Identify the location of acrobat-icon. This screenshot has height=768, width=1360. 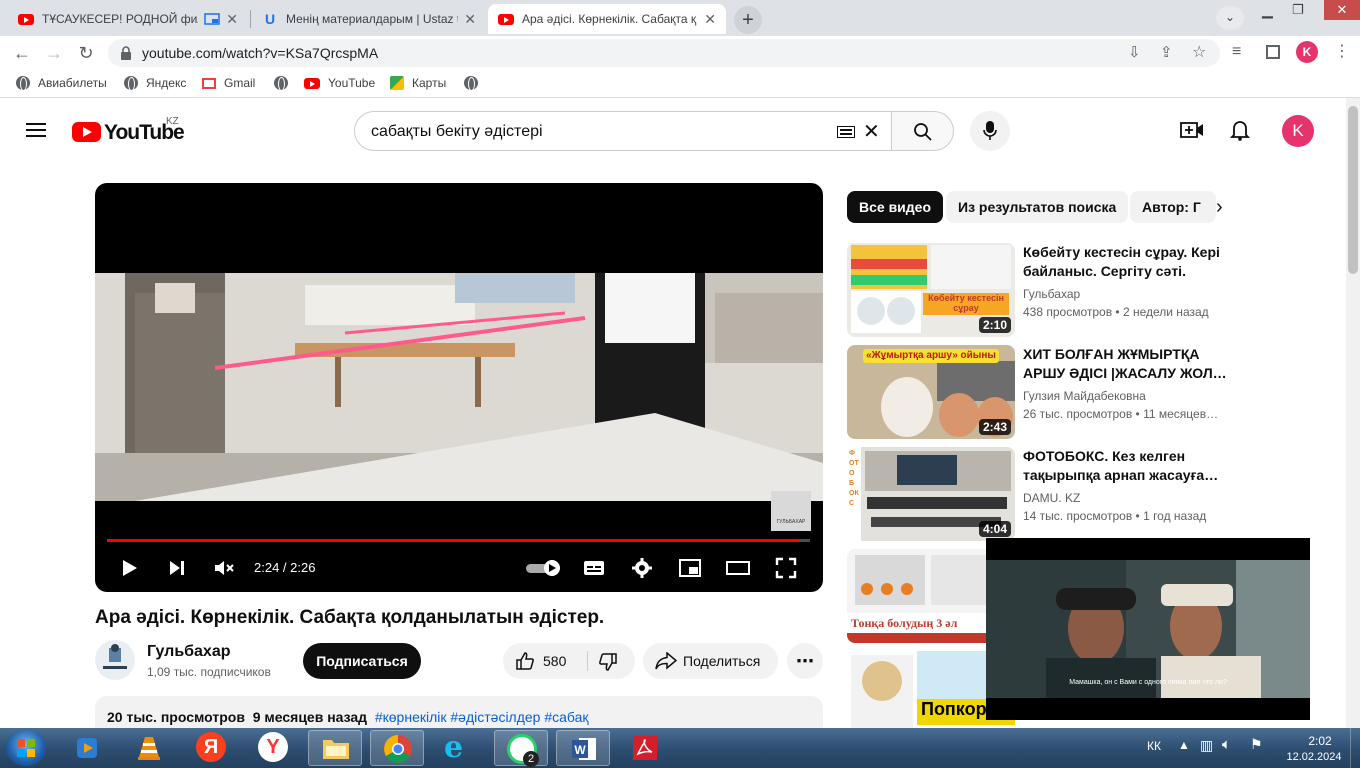
(645, 748).